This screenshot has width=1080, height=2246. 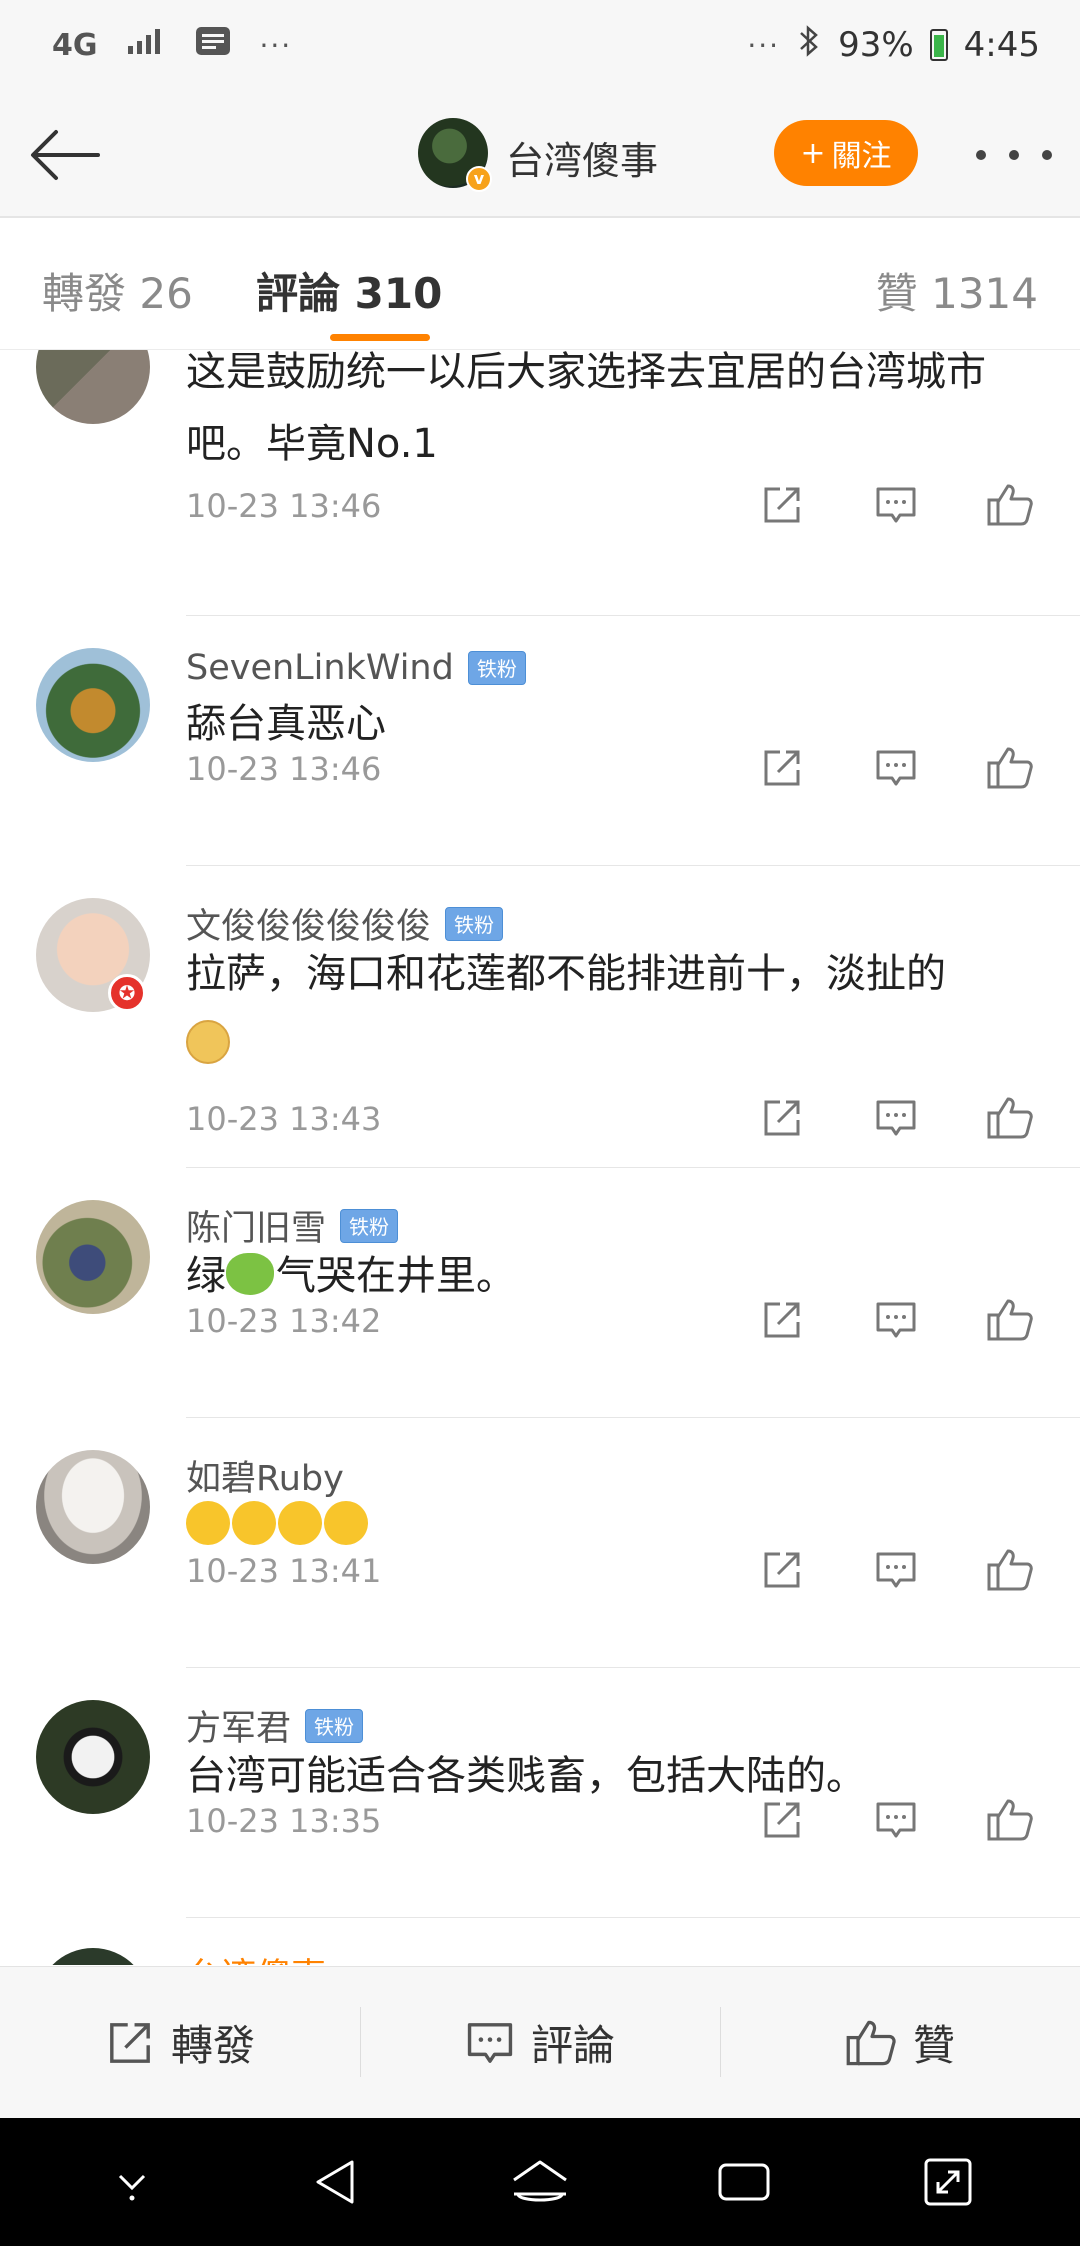 I want to click on back-triangle-icon, so click(x=335, y=2182).